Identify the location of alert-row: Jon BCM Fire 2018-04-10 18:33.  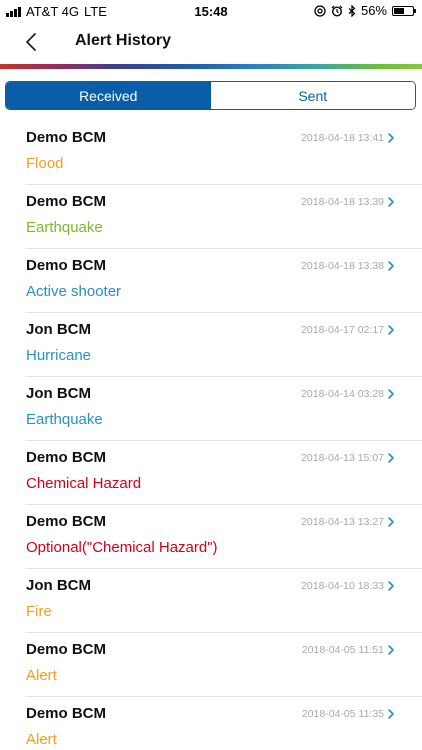
(211, 601).